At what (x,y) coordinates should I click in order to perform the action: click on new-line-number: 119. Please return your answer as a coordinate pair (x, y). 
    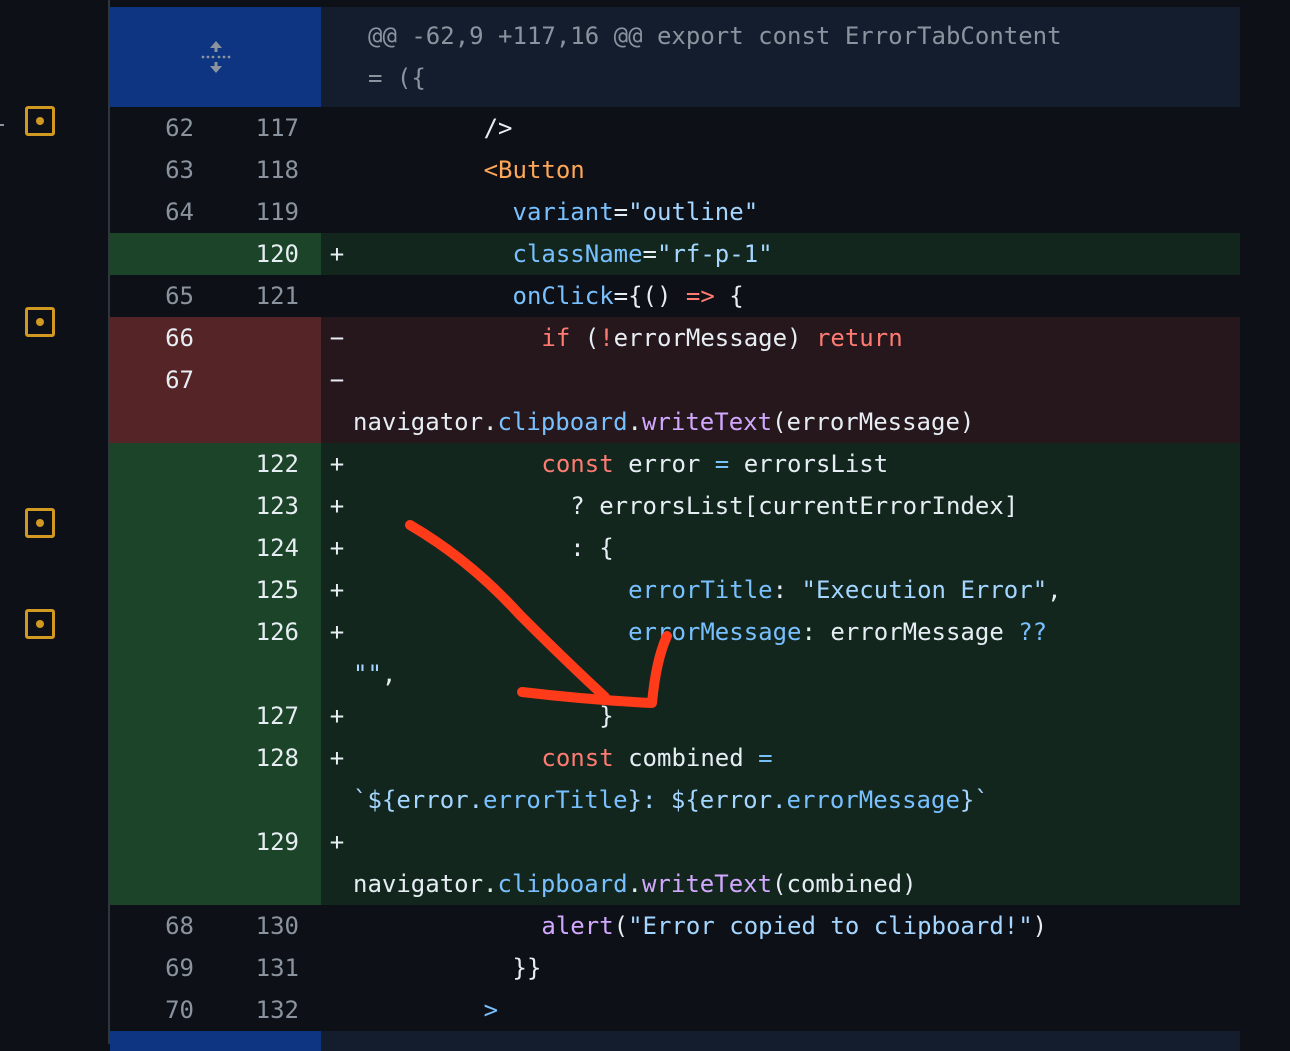
    Looking at the image, I should click on (246, 212).